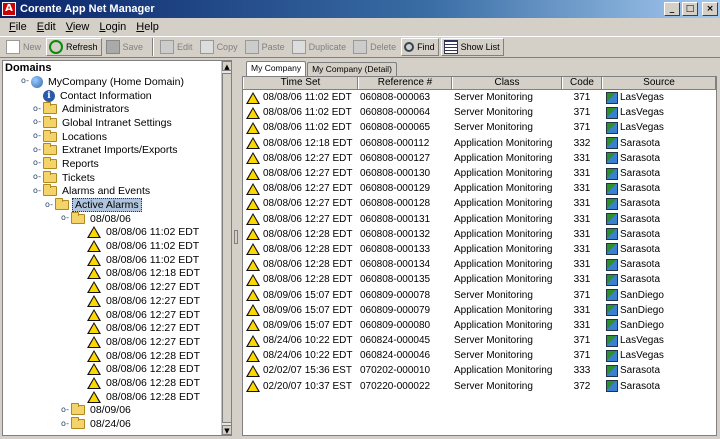 The width and height of the screenshot is (720, 439). I want to click on tree-node-label: Locations, so click(84, 136).